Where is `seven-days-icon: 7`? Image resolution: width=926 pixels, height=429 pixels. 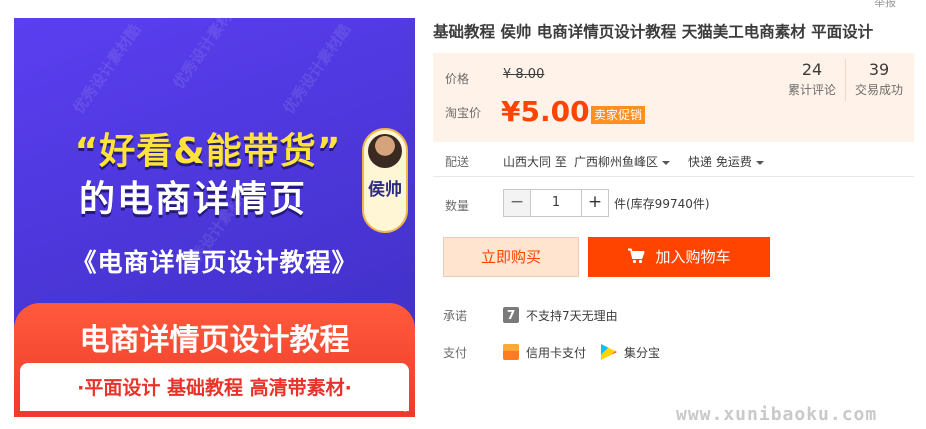 seven-days-icon: 7 is located at coordinates (511, 315).